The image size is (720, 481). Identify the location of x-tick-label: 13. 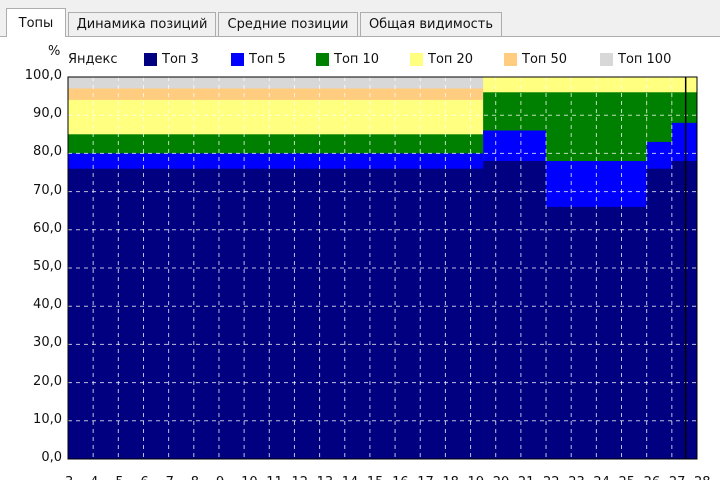
(325, 477).